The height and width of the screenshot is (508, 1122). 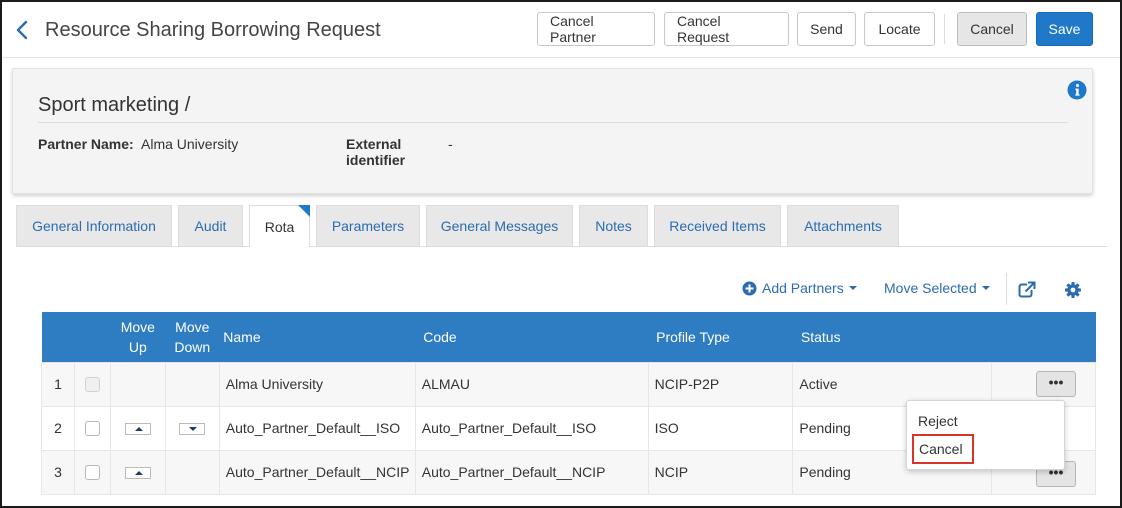 I want to click on triangle-down-icon, so click(x=193, y=429).